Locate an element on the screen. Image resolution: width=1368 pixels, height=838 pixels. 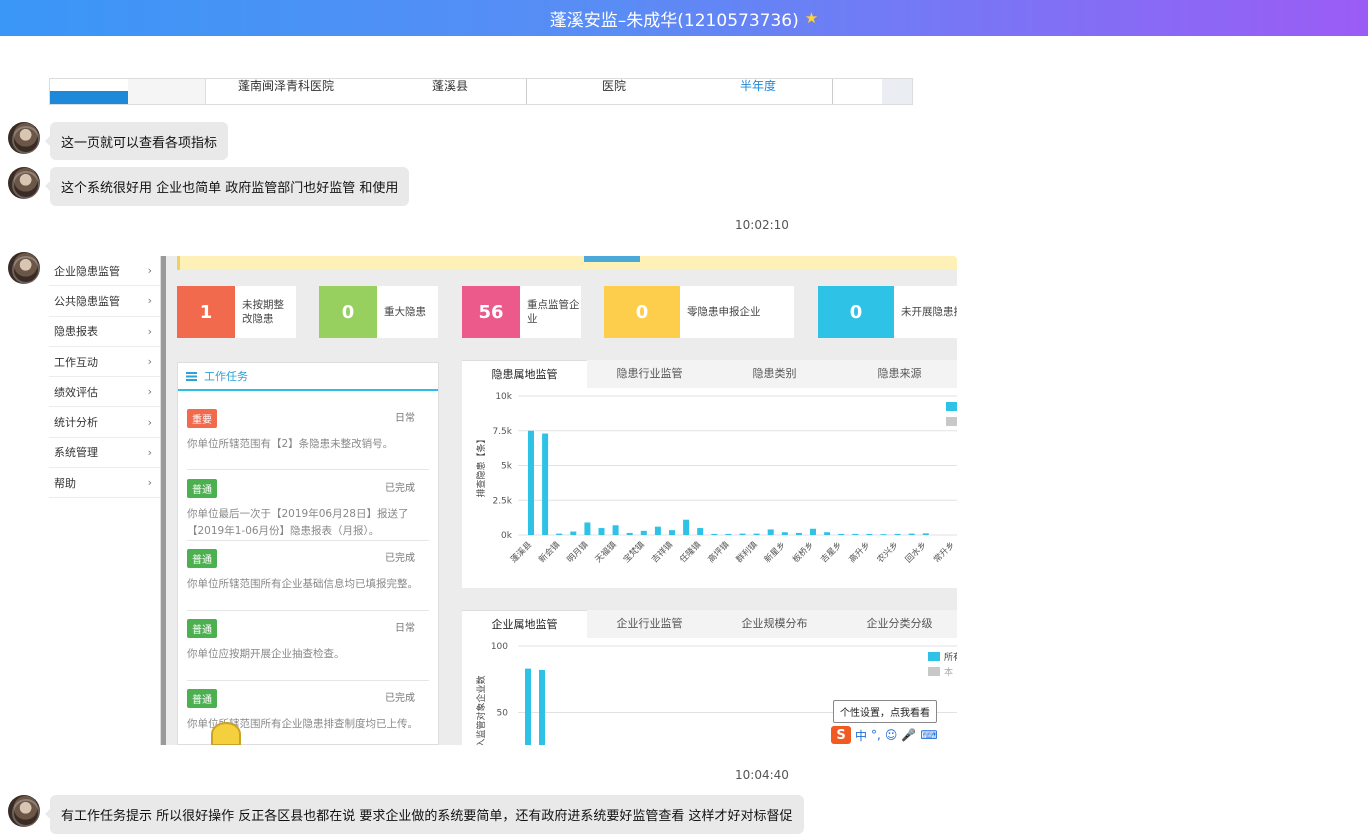
keyboard-icon: ⌨ is located at coordinates (928, 735).